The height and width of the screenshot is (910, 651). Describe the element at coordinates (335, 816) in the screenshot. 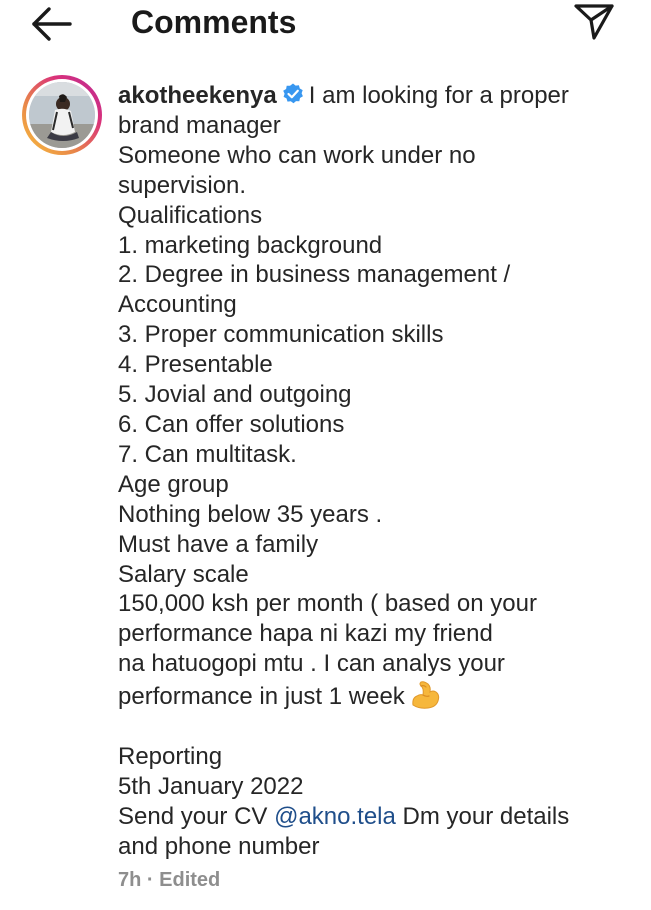

I see `mention-link: @akno.tela` at that location.